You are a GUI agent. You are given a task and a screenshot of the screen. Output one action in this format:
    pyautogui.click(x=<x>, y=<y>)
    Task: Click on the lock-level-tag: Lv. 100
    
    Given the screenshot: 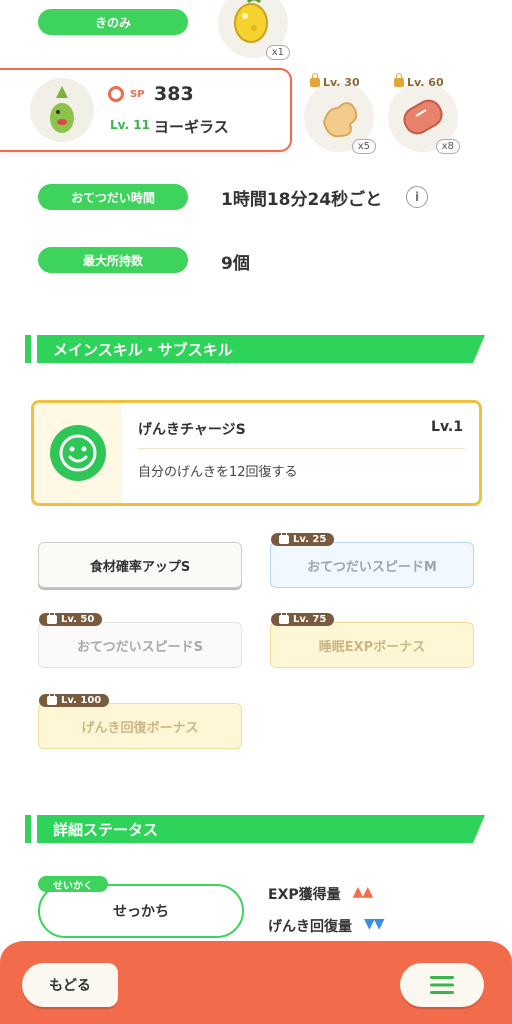 What is the action you would take?
    pyautogui.click(x=74, y=699)
    